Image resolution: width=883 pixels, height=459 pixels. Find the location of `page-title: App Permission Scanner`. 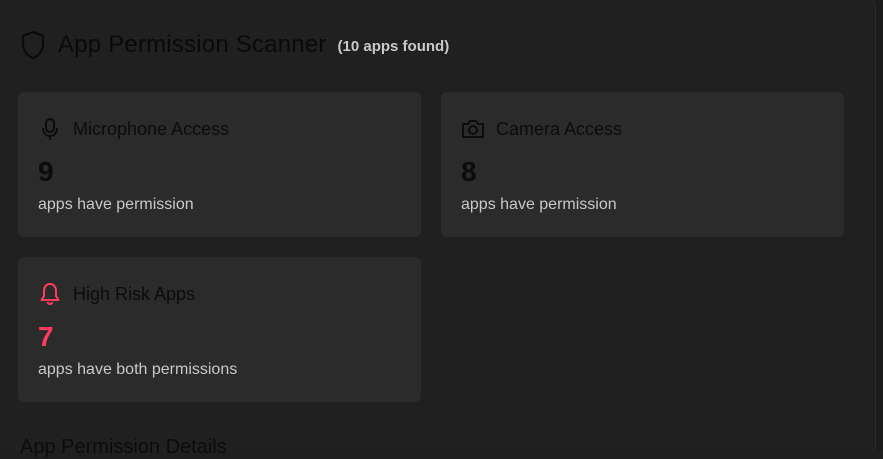

page-title: App Permission Scanner is located at coordinates (192, 44).